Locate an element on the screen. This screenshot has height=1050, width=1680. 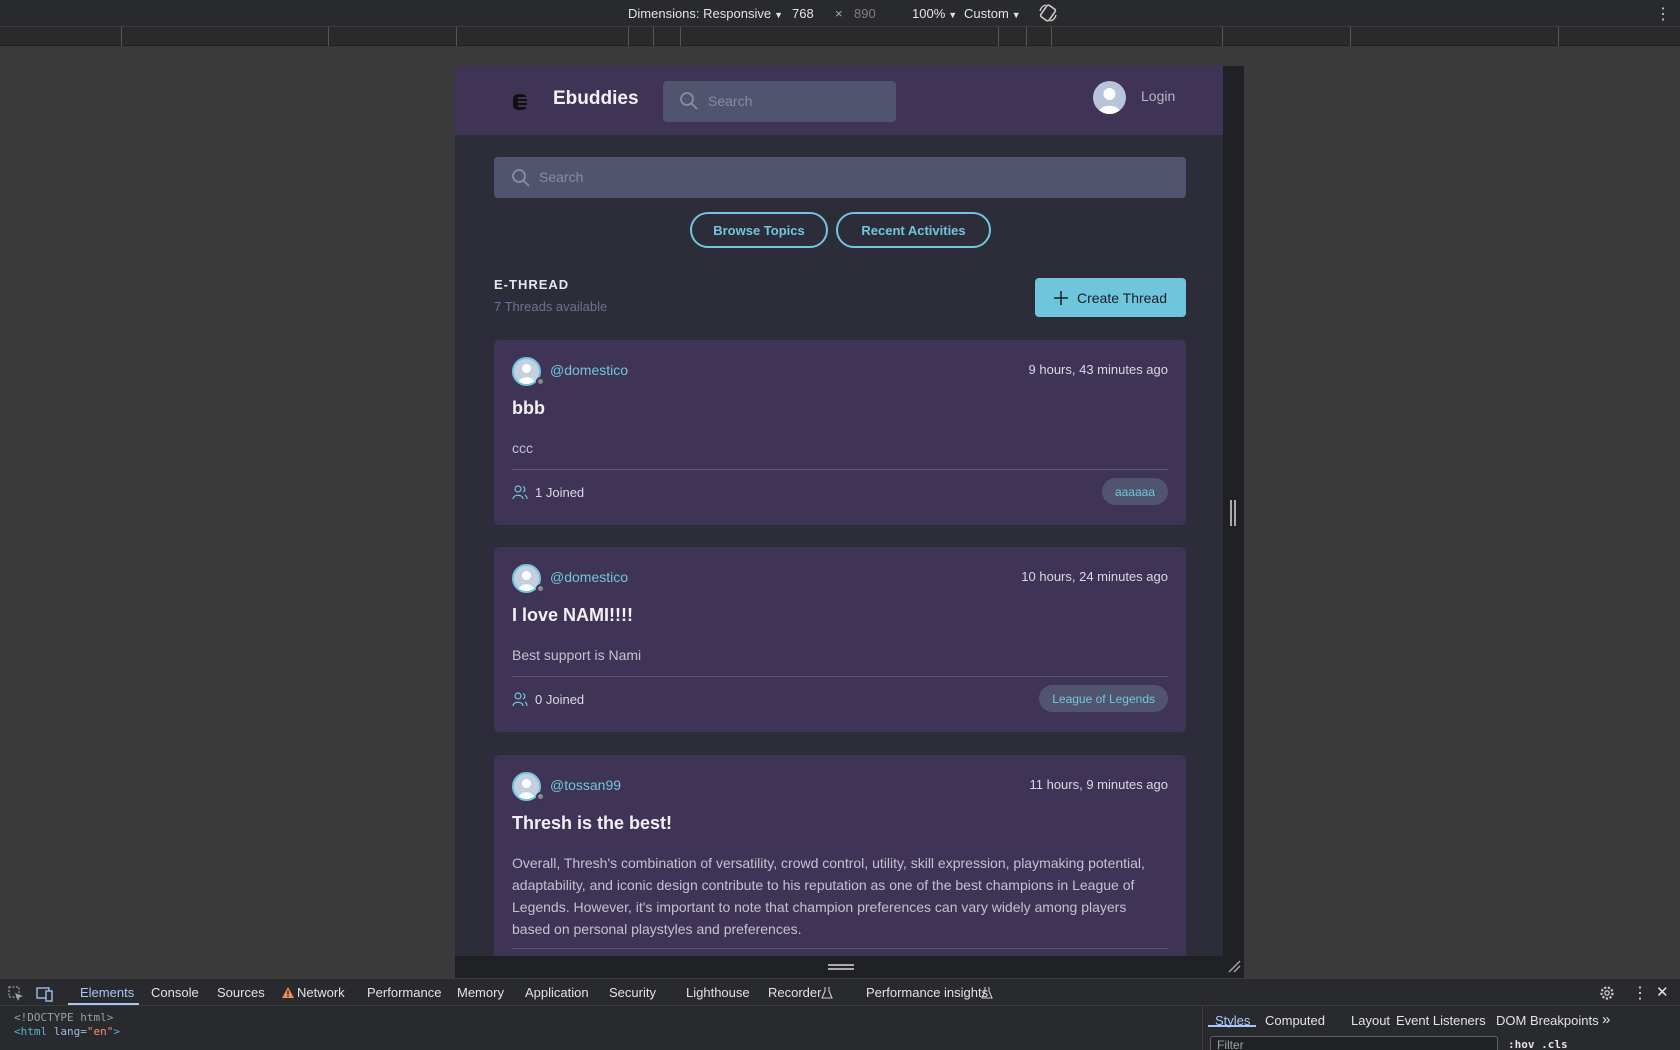
browse-topics-button: Browse Topics is located at coordinates (759, 230).